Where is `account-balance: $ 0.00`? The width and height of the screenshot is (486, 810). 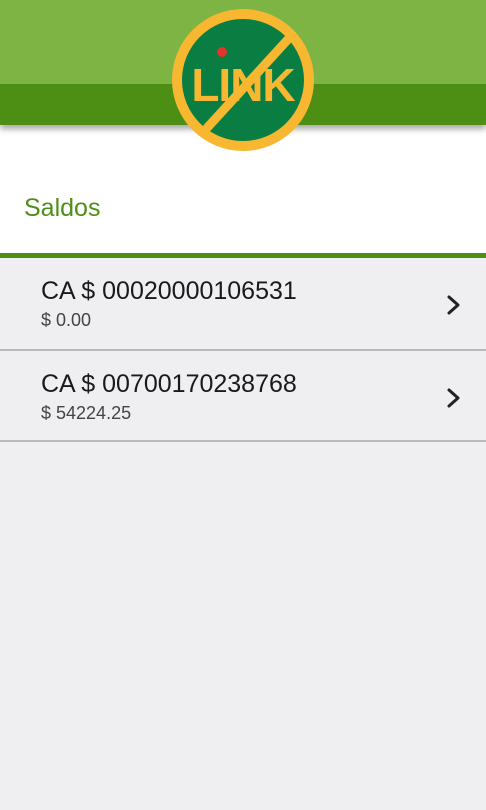
account-balance: $ 0.00 is located at coordinates (66, 320).